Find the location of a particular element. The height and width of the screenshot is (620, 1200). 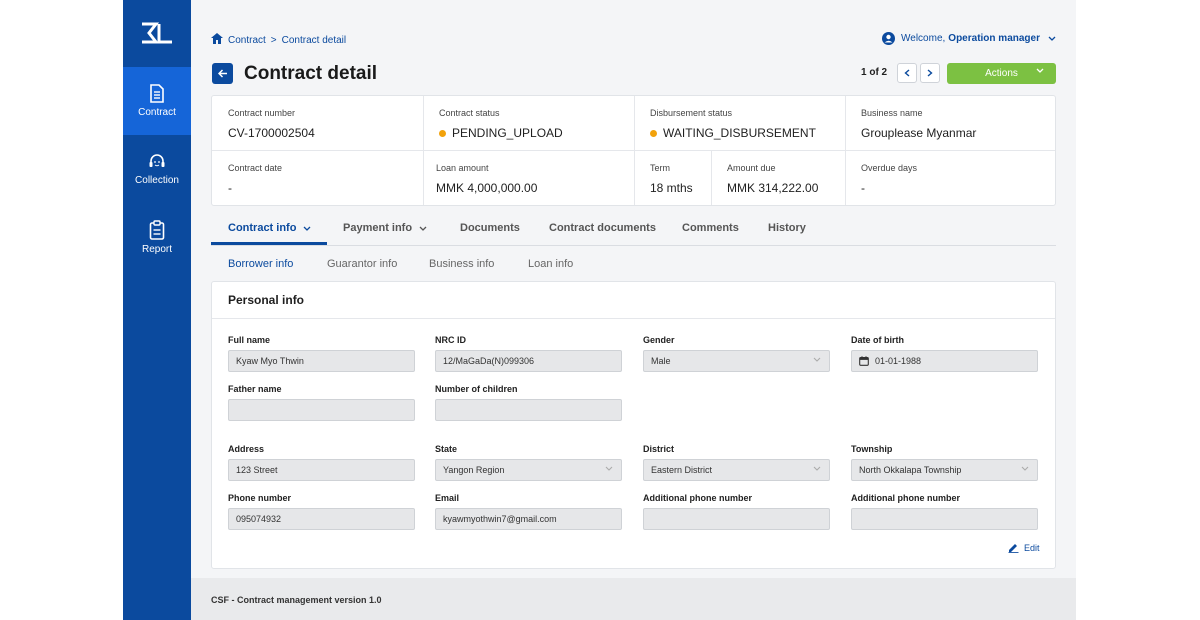

email-label: Email is located at coordinates (447, 498).